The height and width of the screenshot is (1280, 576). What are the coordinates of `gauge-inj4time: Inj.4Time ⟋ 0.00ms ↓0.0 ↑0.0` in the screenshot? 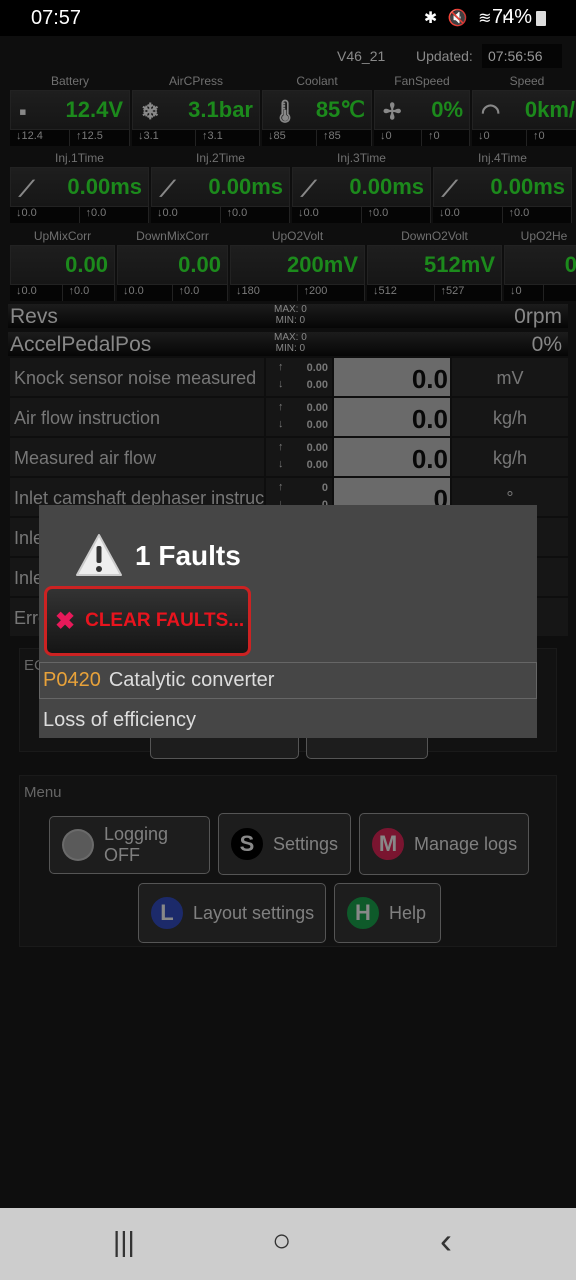 It's located at (502, 187).